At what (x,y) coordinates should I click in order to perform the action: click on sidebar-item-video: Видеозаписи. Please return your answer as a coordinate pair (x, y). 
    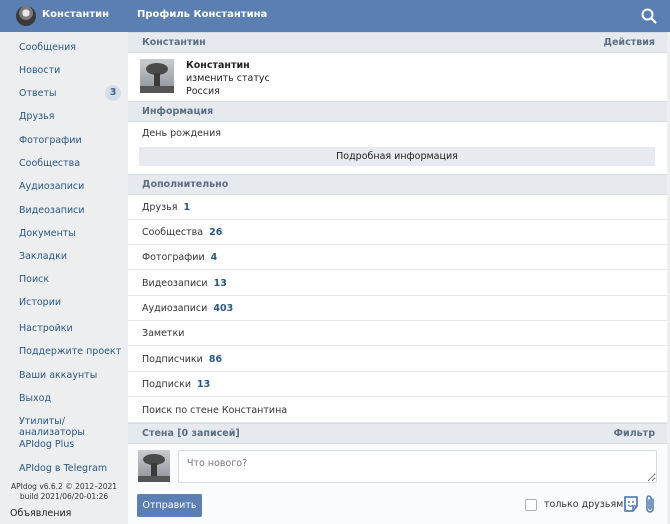
    Looking at the image, I should click on (71, 210).